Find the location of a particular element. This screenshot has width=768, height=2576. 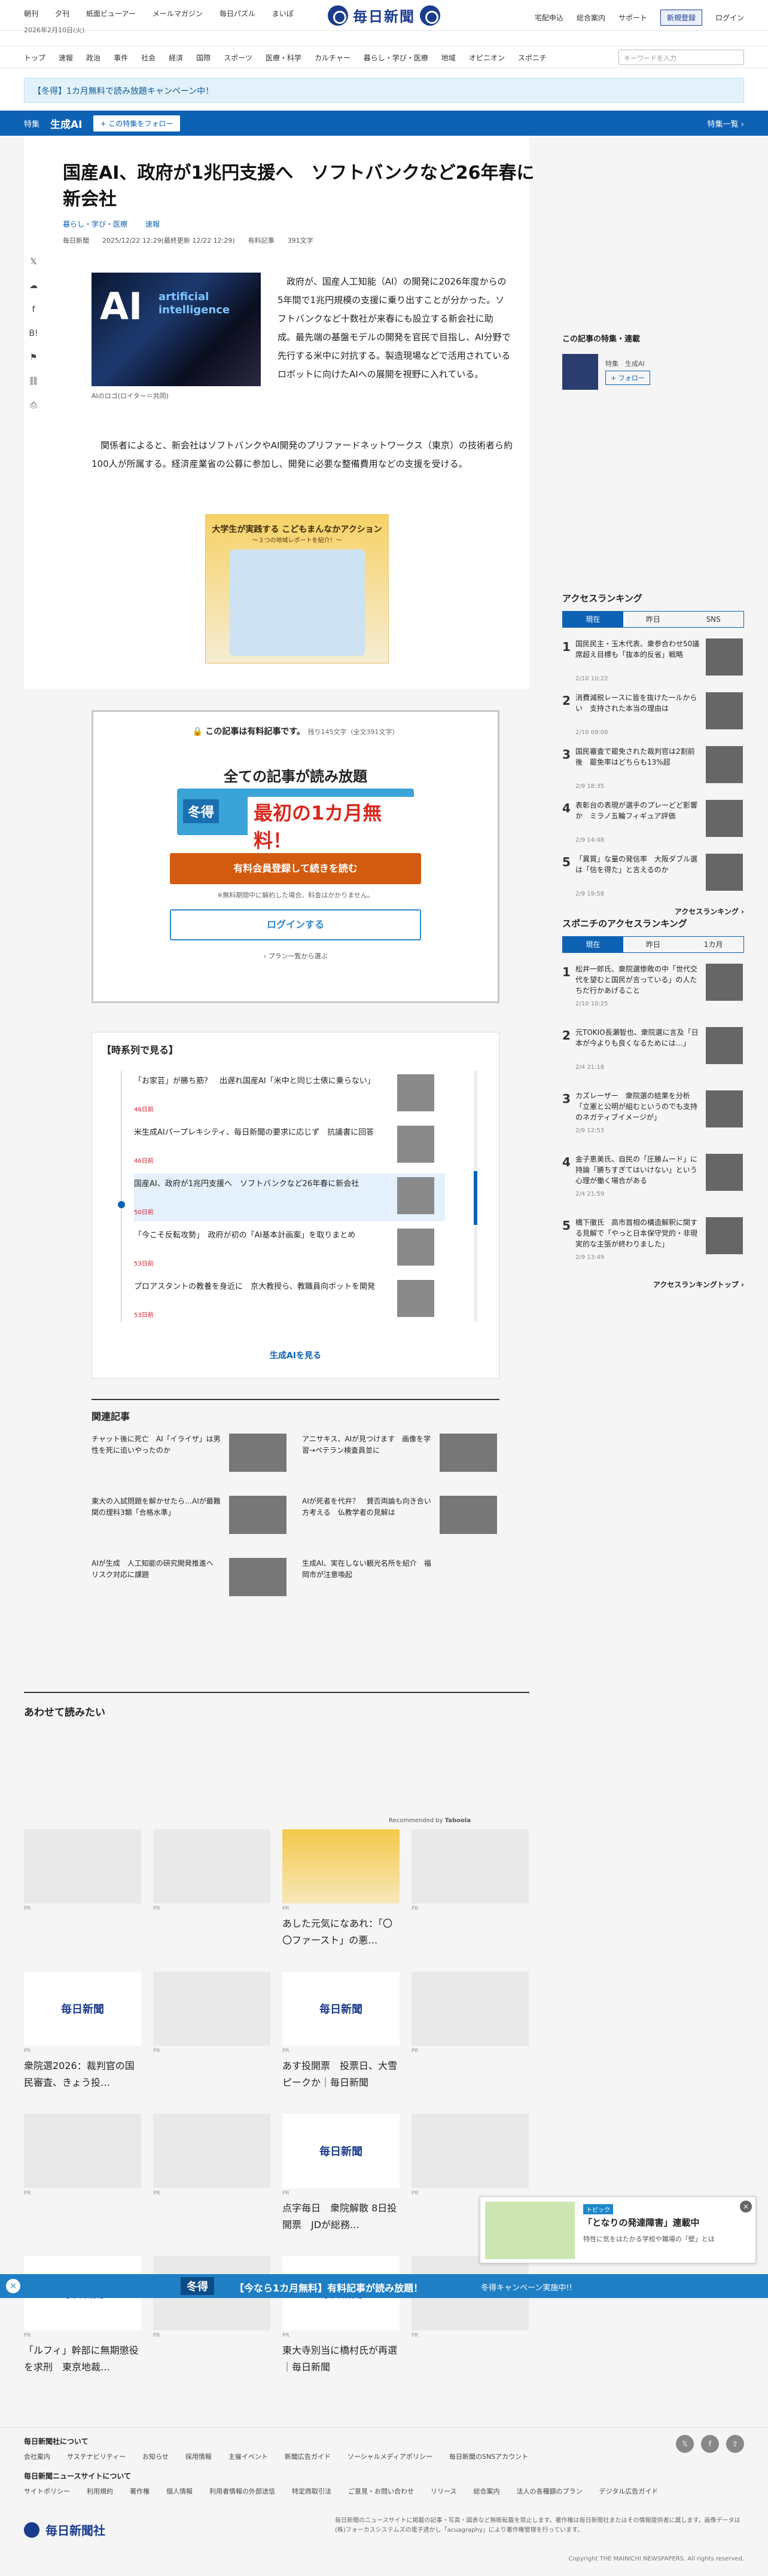

nav-item: 国際 is located at coordinates (203, 58).